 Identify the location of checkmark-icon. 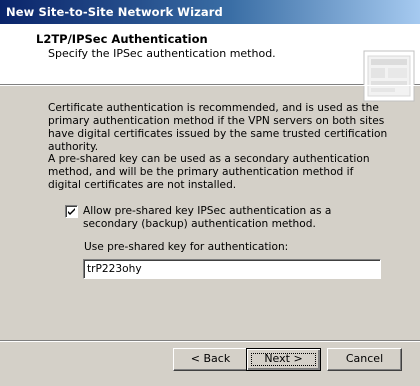
(71, 211).